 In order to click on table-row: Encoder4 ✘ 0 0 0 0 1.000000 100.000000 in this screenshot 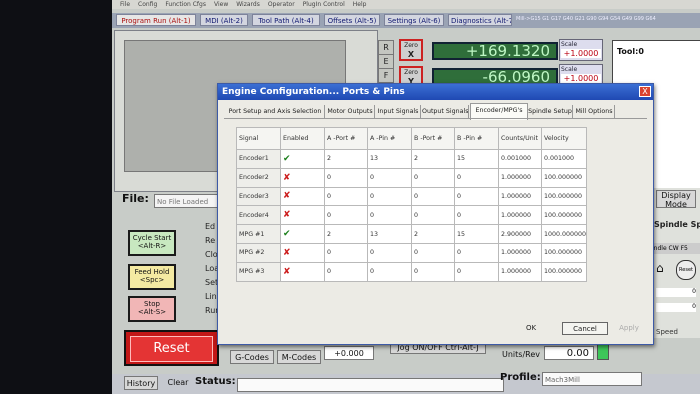, I will do `click(412, 215)`.